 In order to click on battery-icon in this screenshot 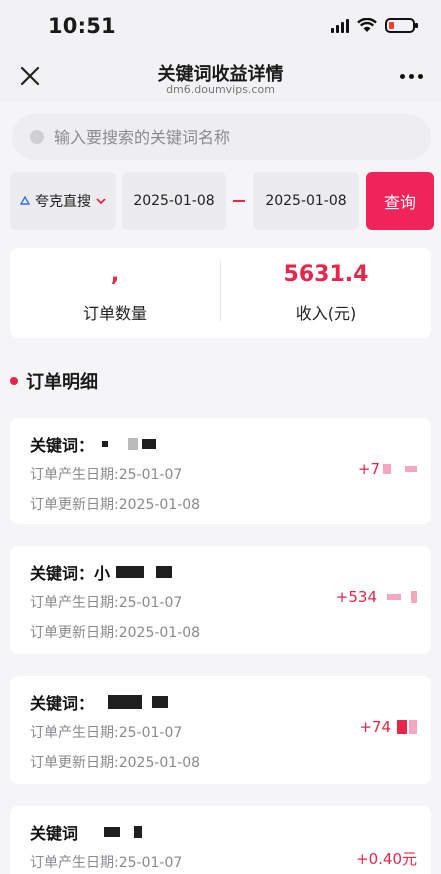, I will do `click(401, 25)`.